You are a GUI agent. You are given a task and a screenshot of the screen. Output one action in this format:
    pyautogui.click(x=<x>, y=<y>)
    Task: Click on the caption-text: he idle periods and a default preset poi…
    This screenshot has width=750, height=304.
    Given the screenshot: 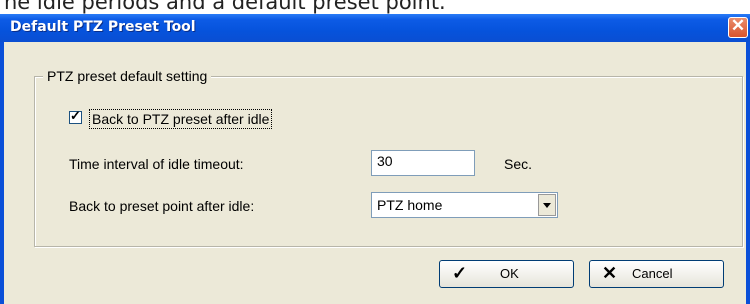 What is the action you would take?
    pyautogui.click(x=225, y=7)
    